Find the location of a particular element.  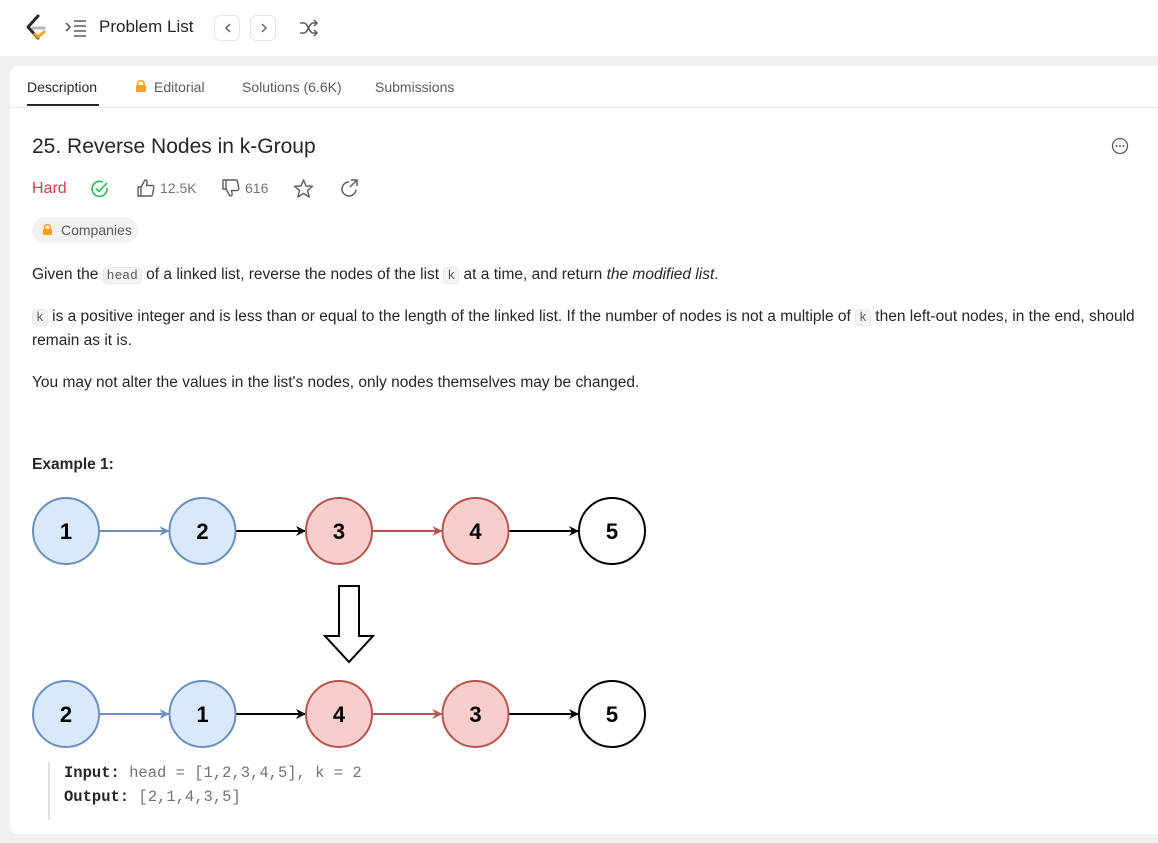

desc-text: Given the is located at coordinates (67, 274).